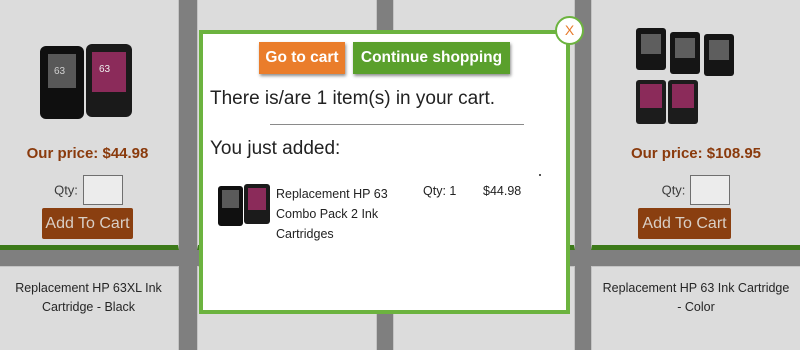  I want to click on product-card: Replacement HP 63 Ink Cartridge - Color, so click(695, 308).